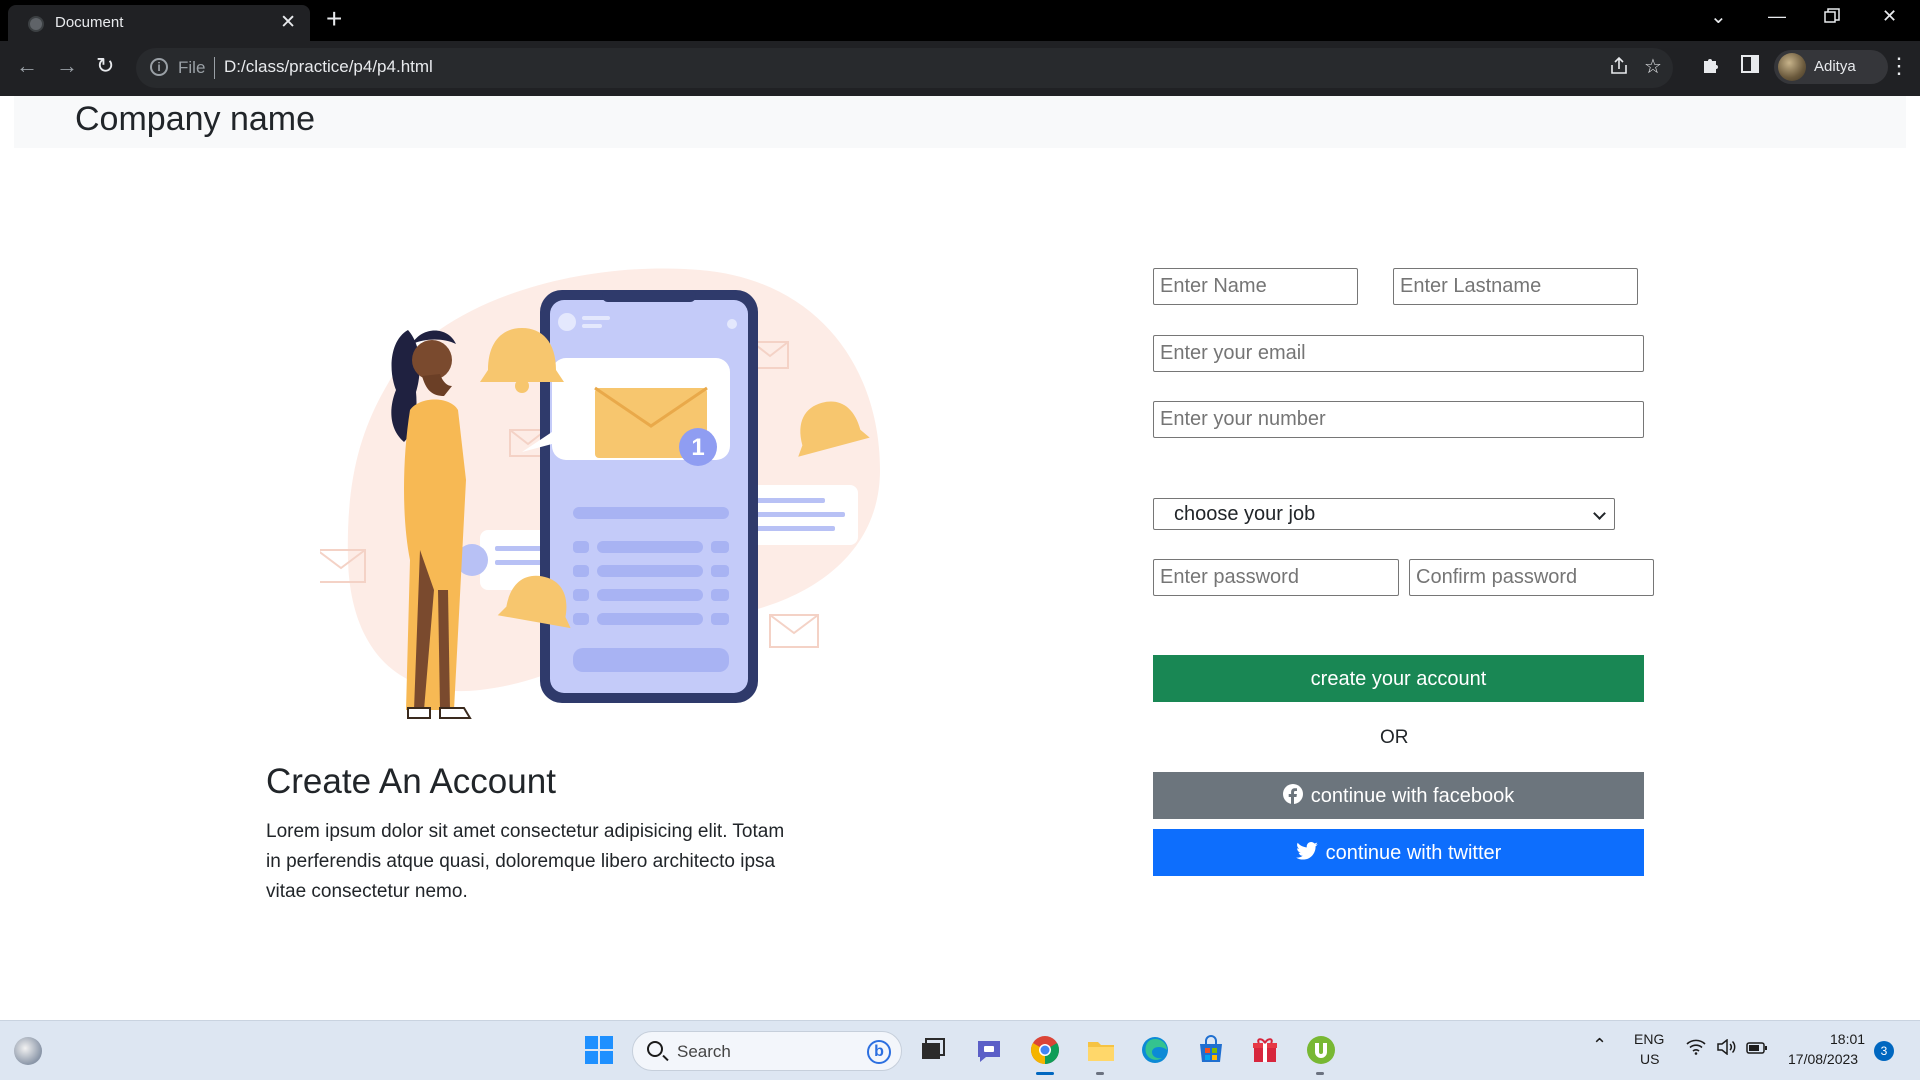  What do you see at coordinates (1653, 66) in the screenshot?
I see `bookmark-star-icon: ☆` at bounding box center [1653, 66].